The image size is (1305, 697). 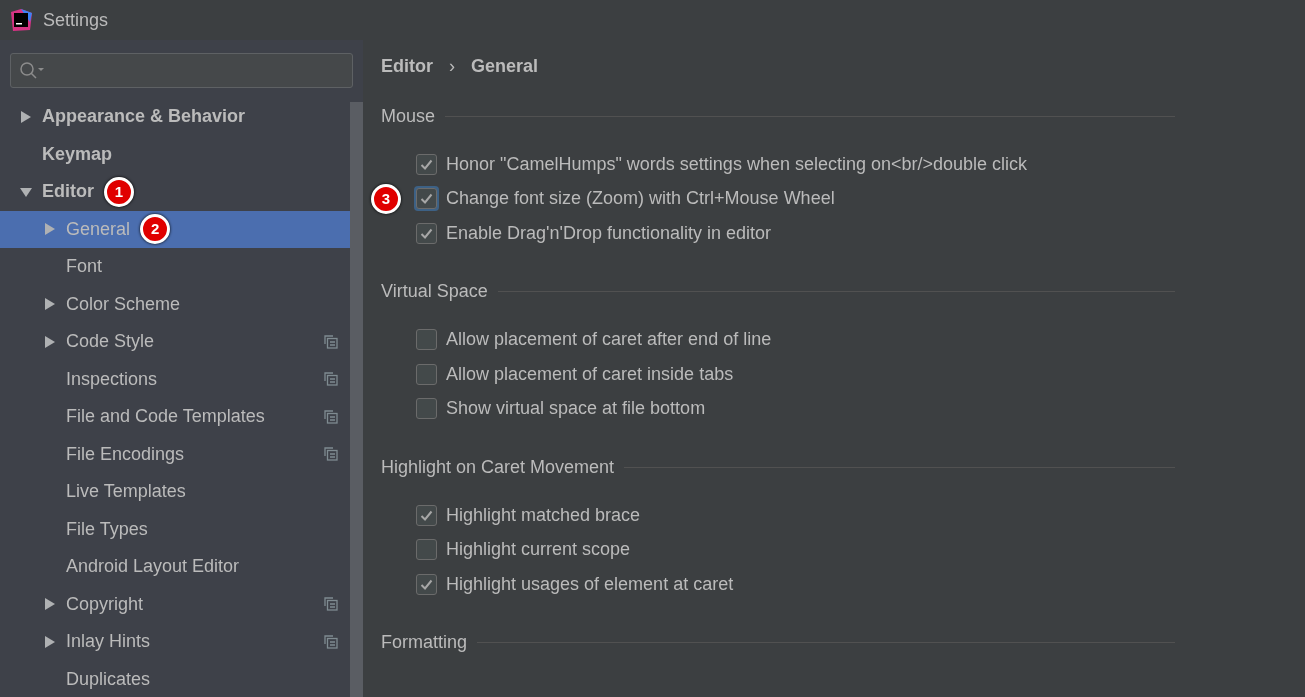 What do you see at coordinates (175, 342) in the screenshot?
I see `tree-item: Code Style` at bounding box center [175, 342].